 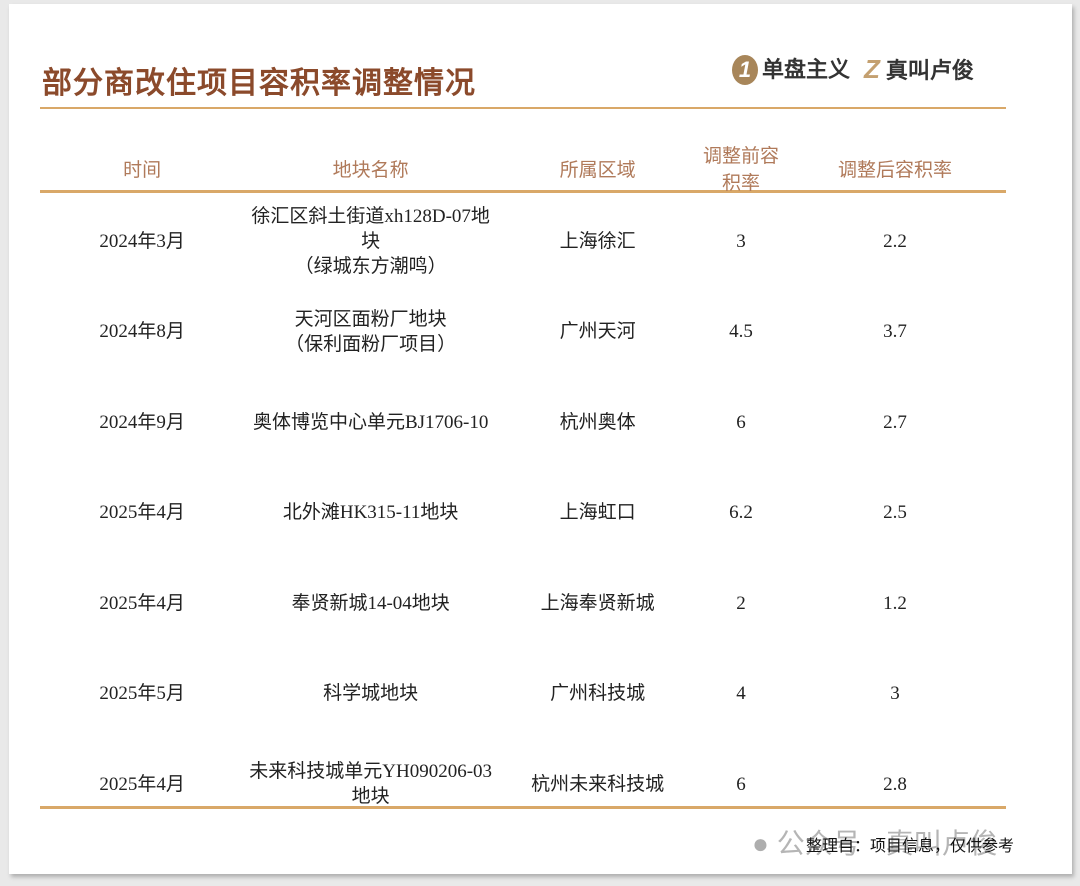 I want to click on cell-far-after-text: 2.7, so click(x=895, y=422).